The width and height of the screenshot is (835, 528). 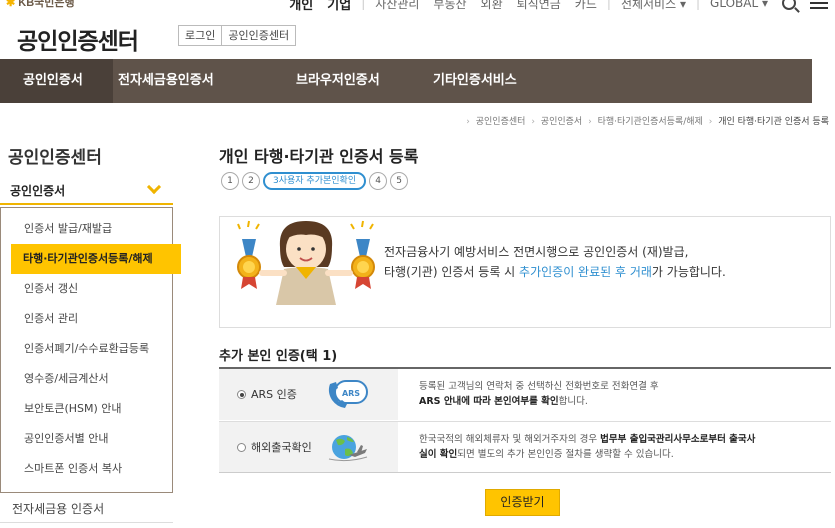 What do you see at coordinates (492, 6) in the screenshot?
I see `topnav-forex: 외환` at bounding box center [492, 6].